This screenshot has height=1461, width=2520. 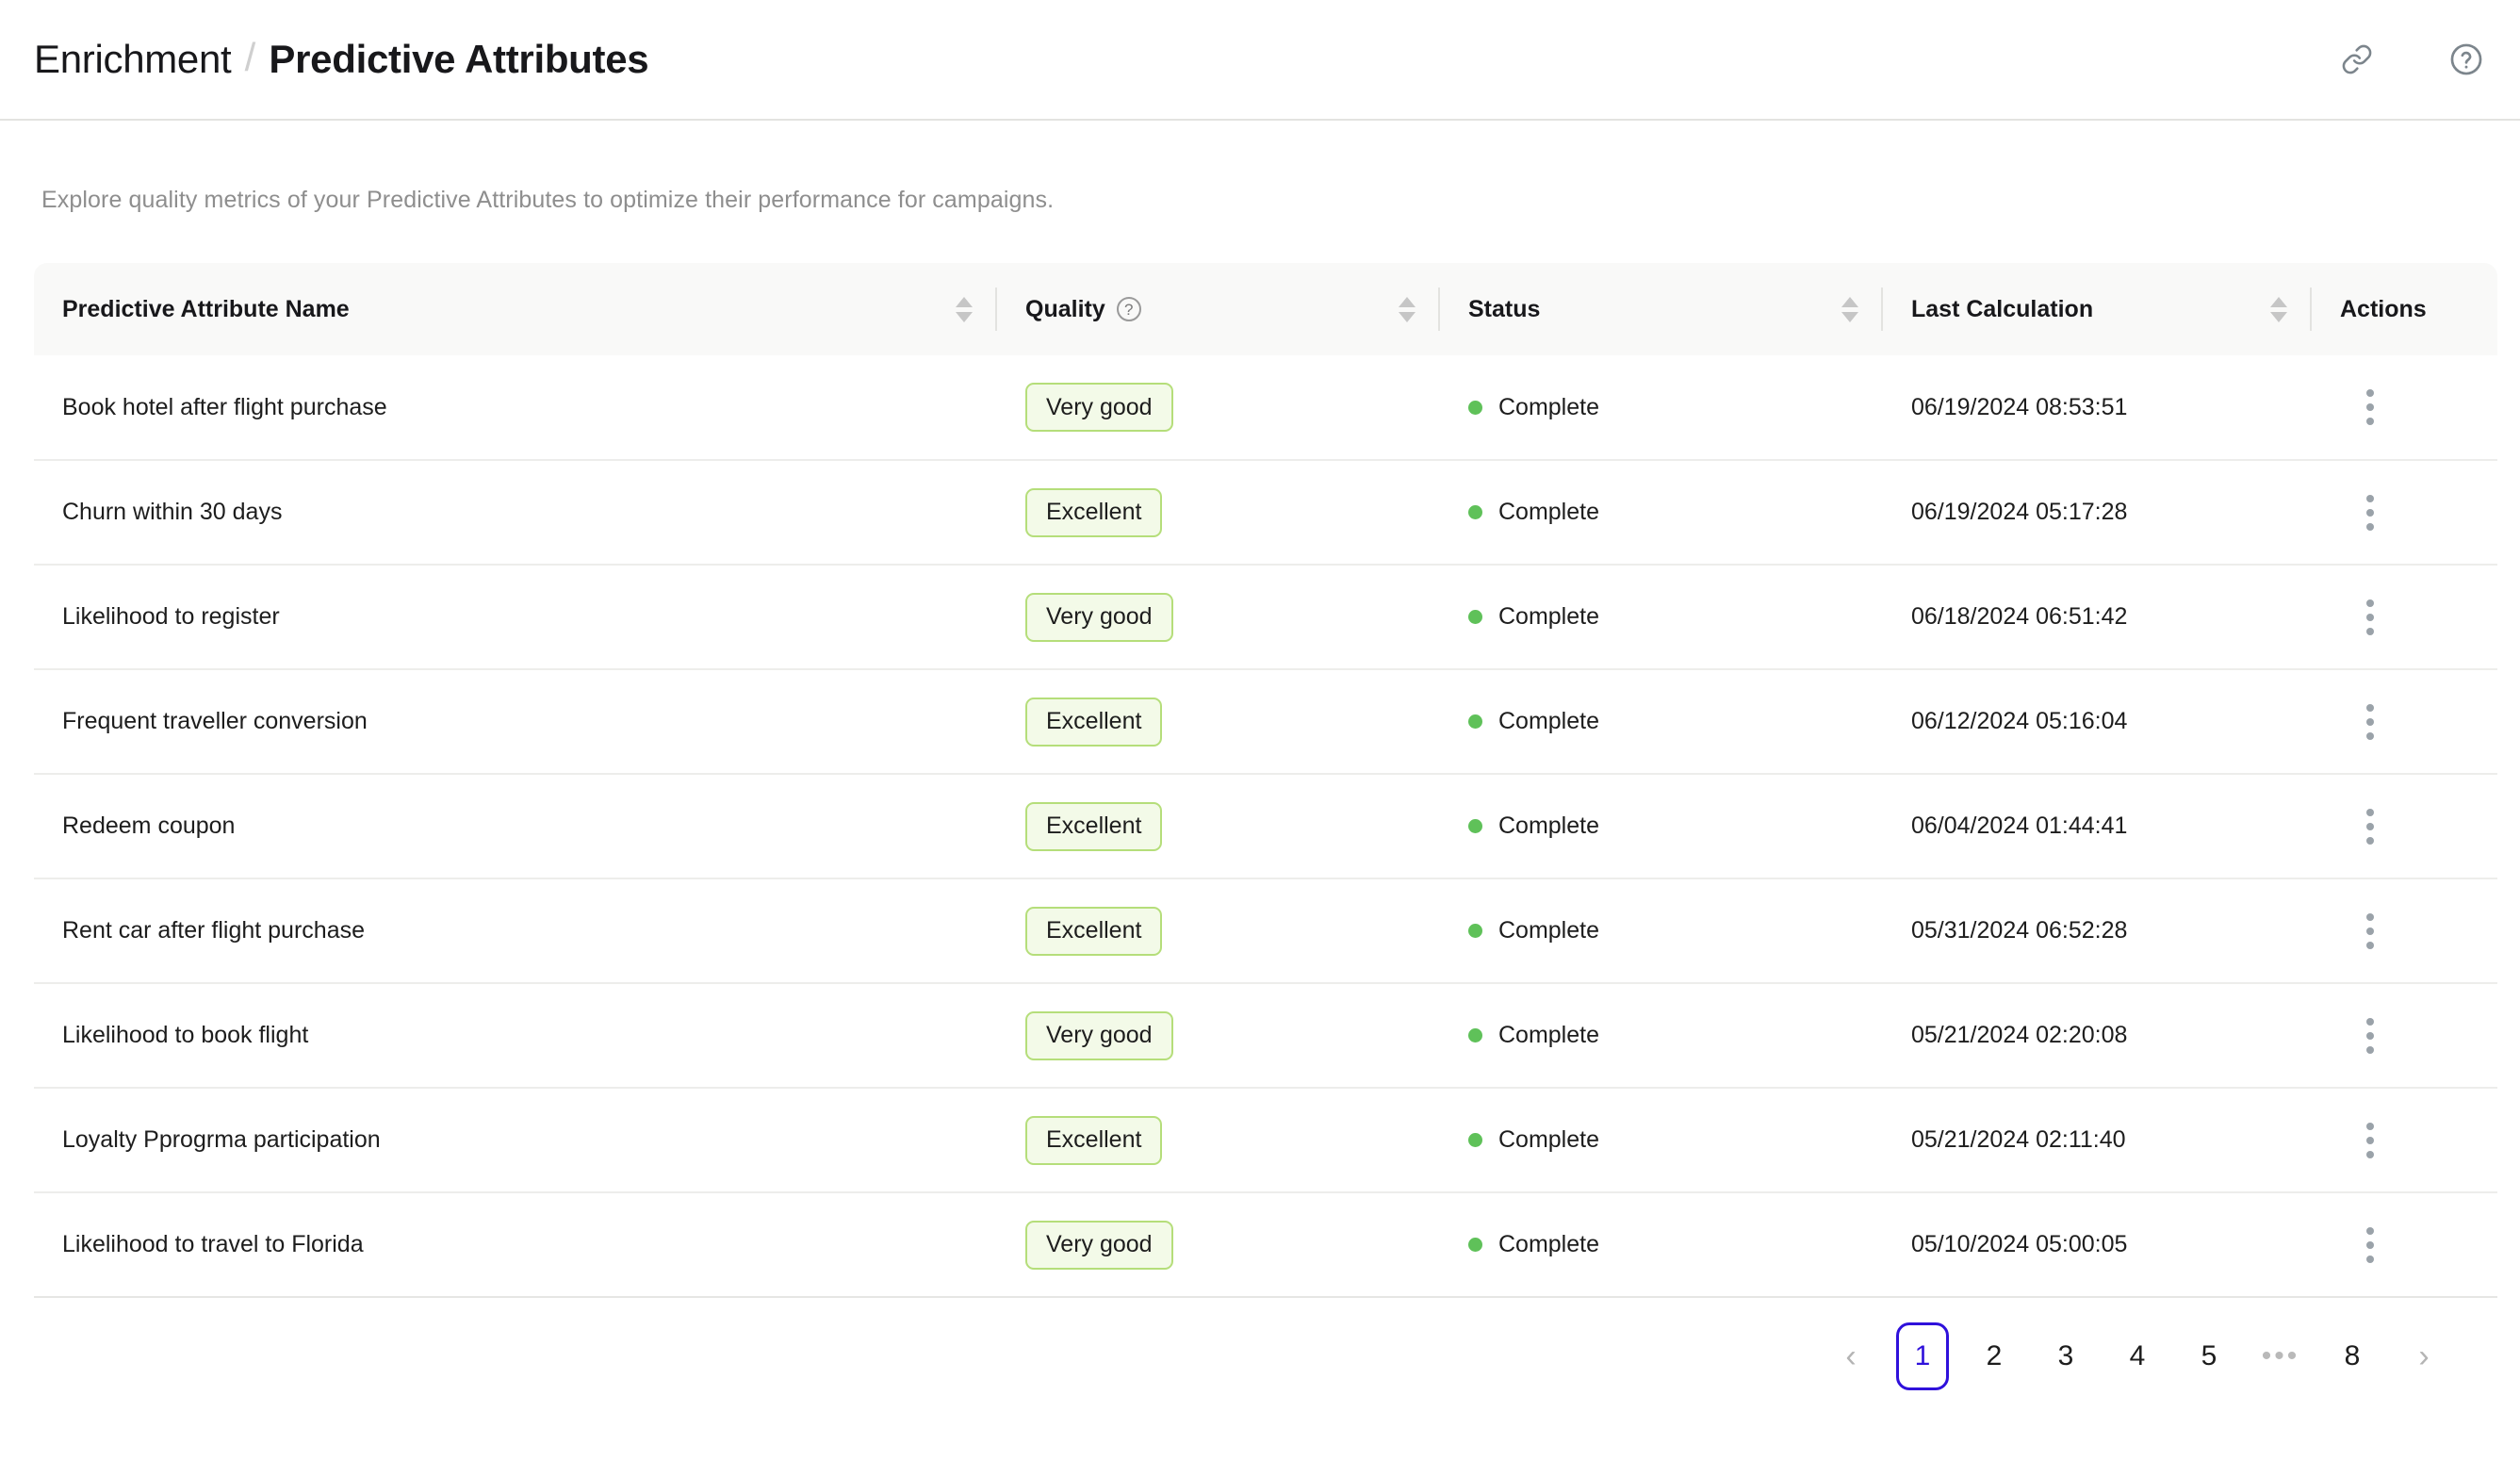 I want to click on pagination: ‹ 1 2 3 4 5 ••• 8 ›, so click(x=1260, y=1356).